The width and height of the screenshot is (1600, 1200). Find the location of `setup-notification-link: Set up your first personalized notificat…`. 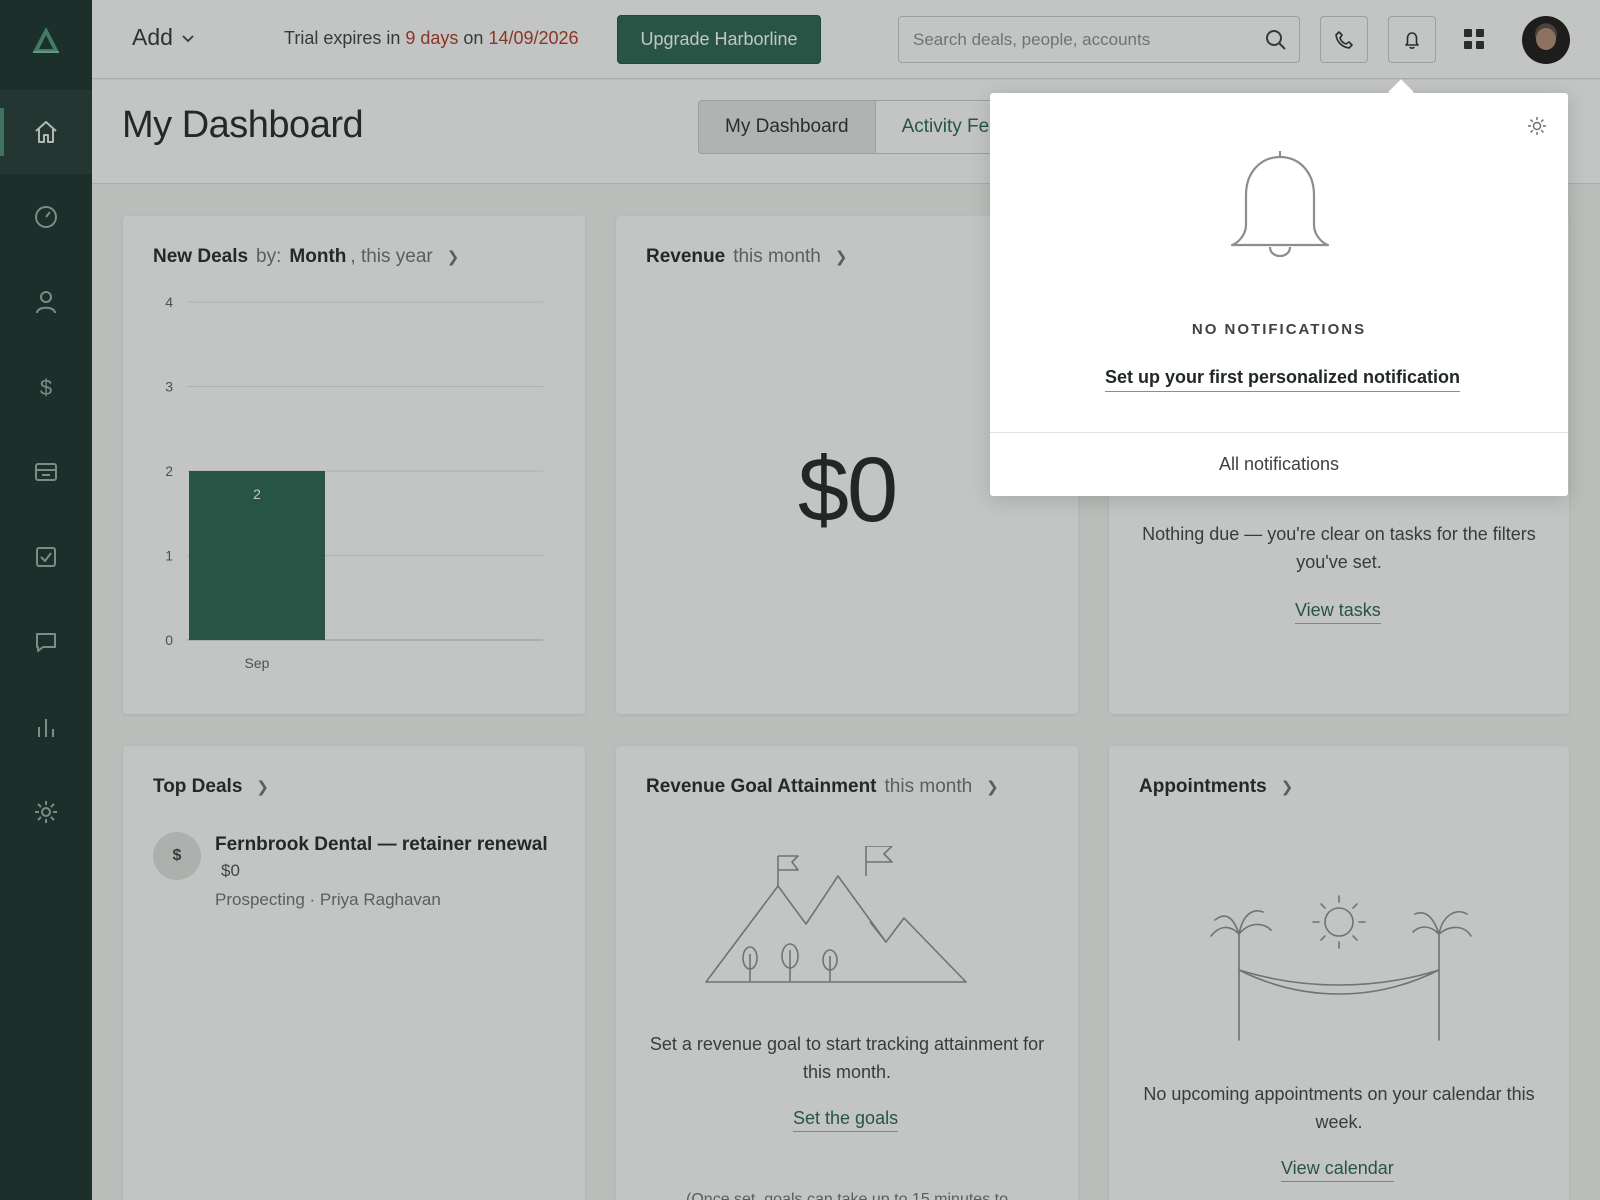

setup-notification-link: Set up your first personalized notificat… is located at coordinates (1283, 379).